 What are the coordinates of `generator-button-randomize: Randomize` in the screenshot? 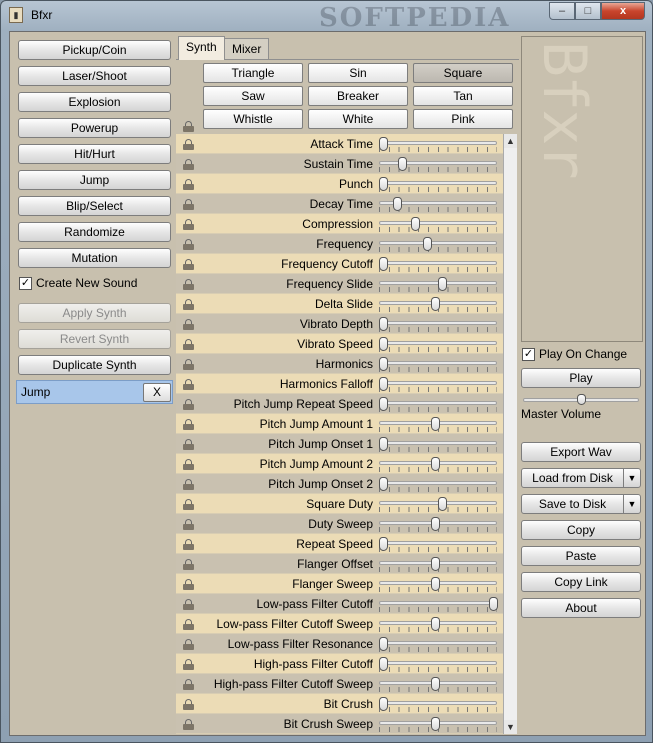 It's located at (94, 232).